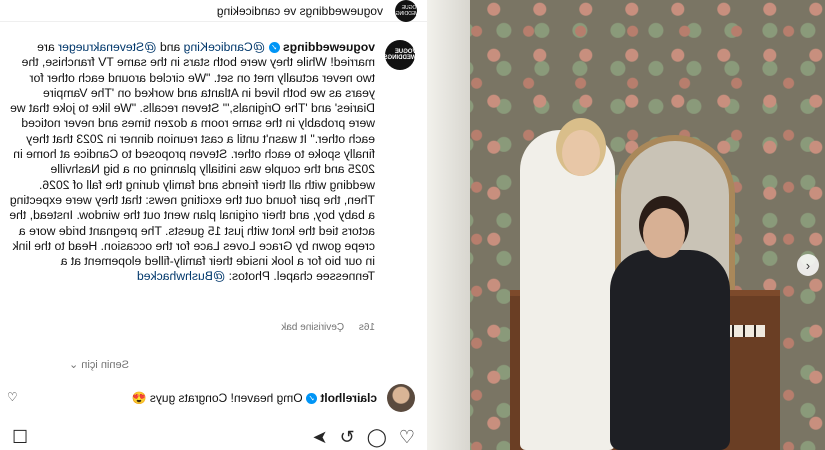  I want to click on comment-username: clairelholt, so click(348, 398).